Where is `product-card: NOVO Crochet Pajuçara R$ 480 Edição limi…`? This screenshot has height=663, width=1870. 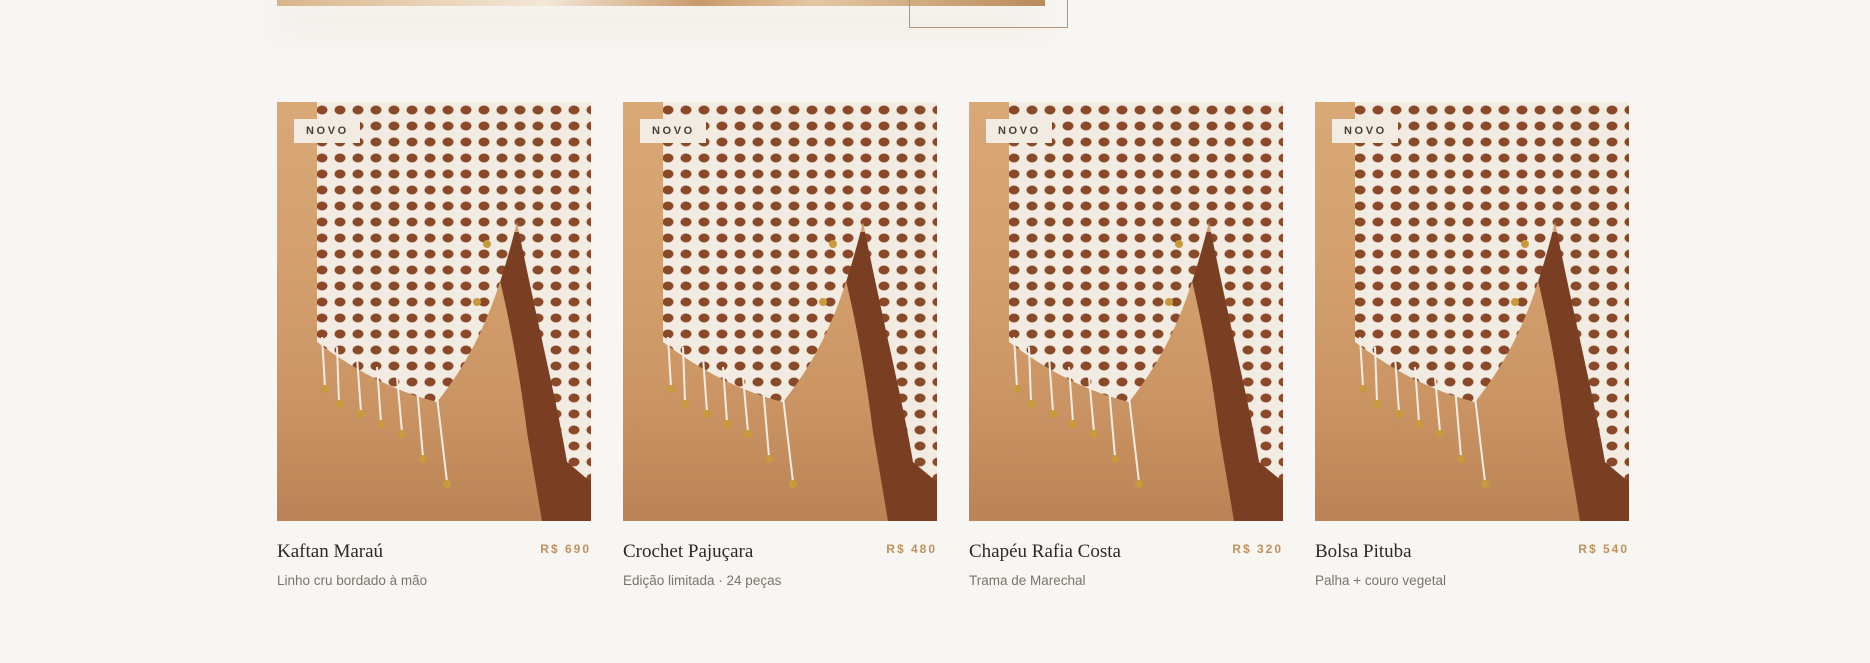
product-card: NOVO Crochet Pajuçara R$ 480 Edição limi… is located at coordinates (780, 345).